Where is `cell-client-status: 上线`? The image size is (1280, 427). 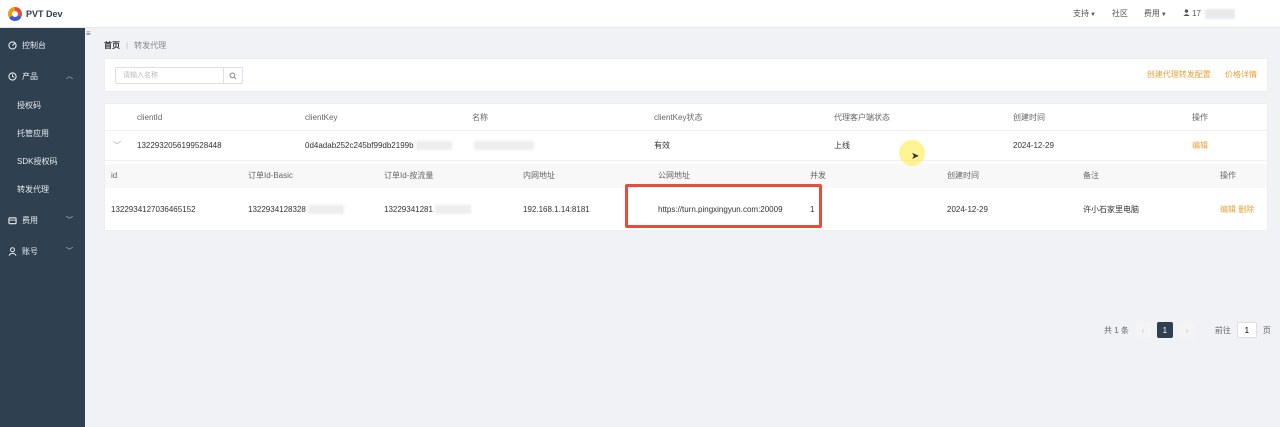 cell-client-status: 上线 is located at coordinates (842, 145).